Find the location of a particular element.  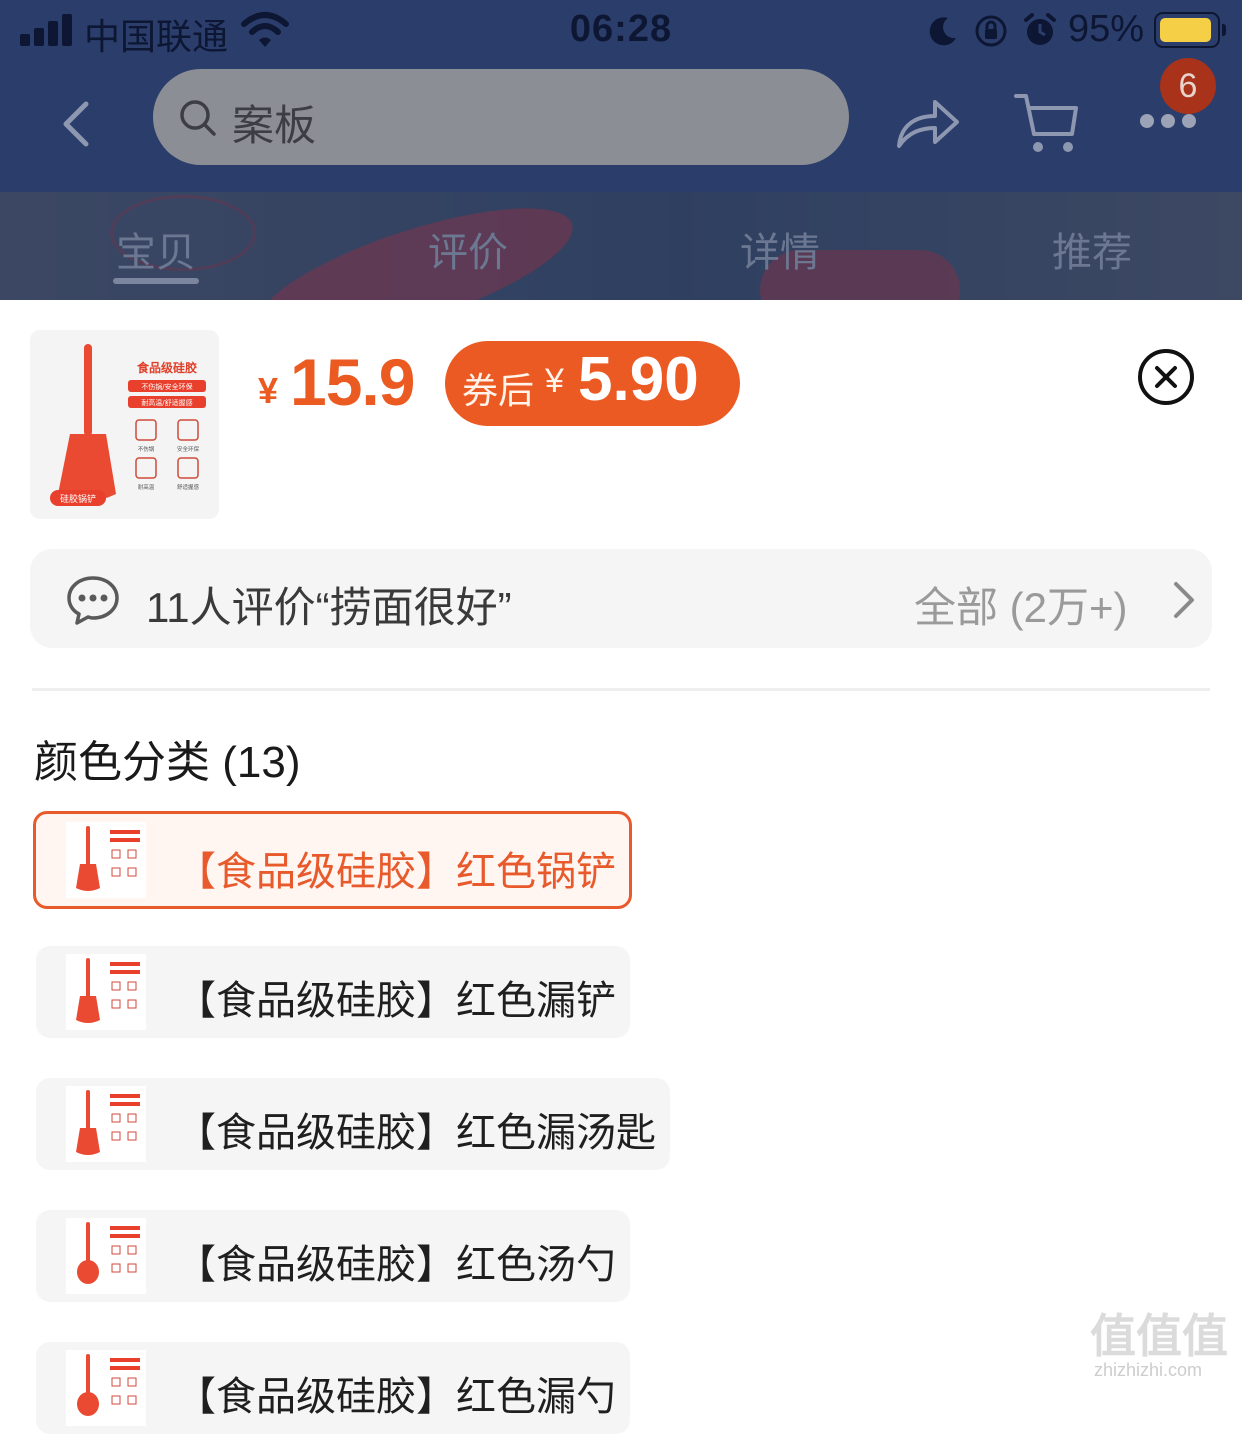

color-category-title: 颜色分类 (13) is located at coordinates (167, 762).